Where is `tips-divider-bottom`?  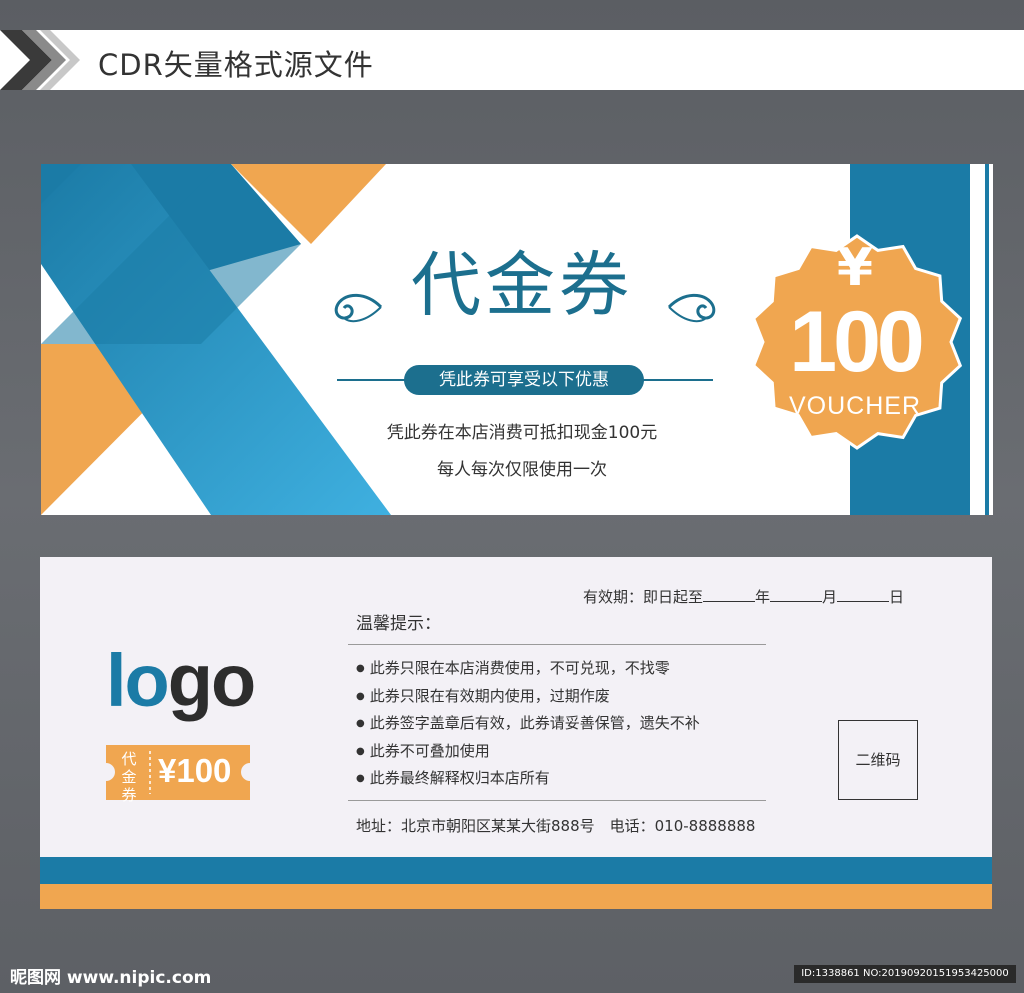
tips-divider-bottom is located at coordinates (557, 800).